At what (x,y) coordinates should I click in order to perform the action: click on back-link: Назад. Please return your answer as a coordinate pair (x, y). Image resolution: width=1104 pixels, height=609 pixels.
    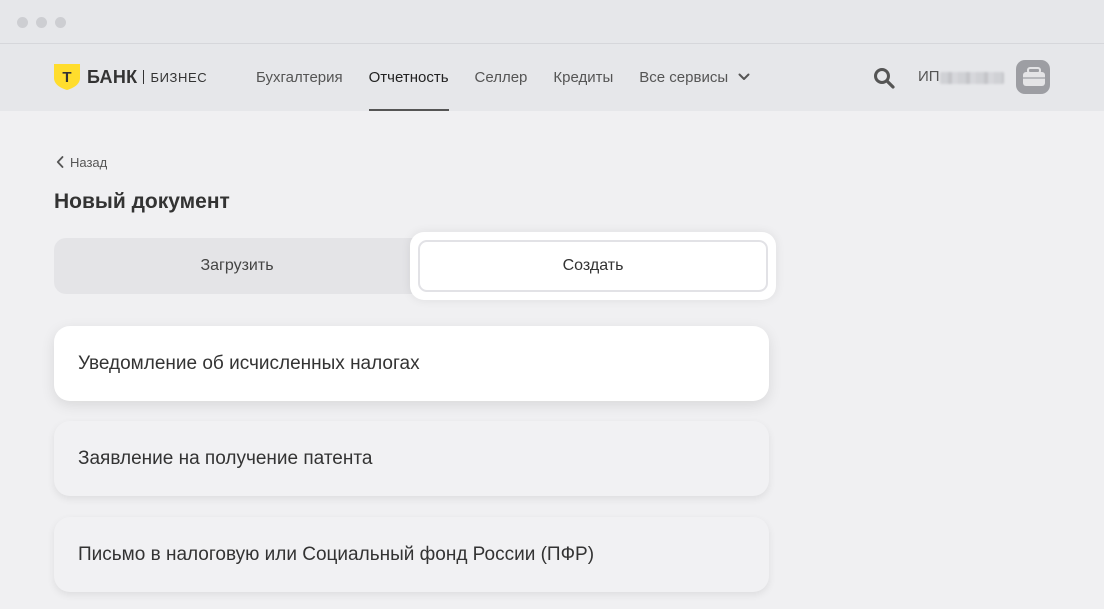
    Looking at the image, I should click on (81, 162).